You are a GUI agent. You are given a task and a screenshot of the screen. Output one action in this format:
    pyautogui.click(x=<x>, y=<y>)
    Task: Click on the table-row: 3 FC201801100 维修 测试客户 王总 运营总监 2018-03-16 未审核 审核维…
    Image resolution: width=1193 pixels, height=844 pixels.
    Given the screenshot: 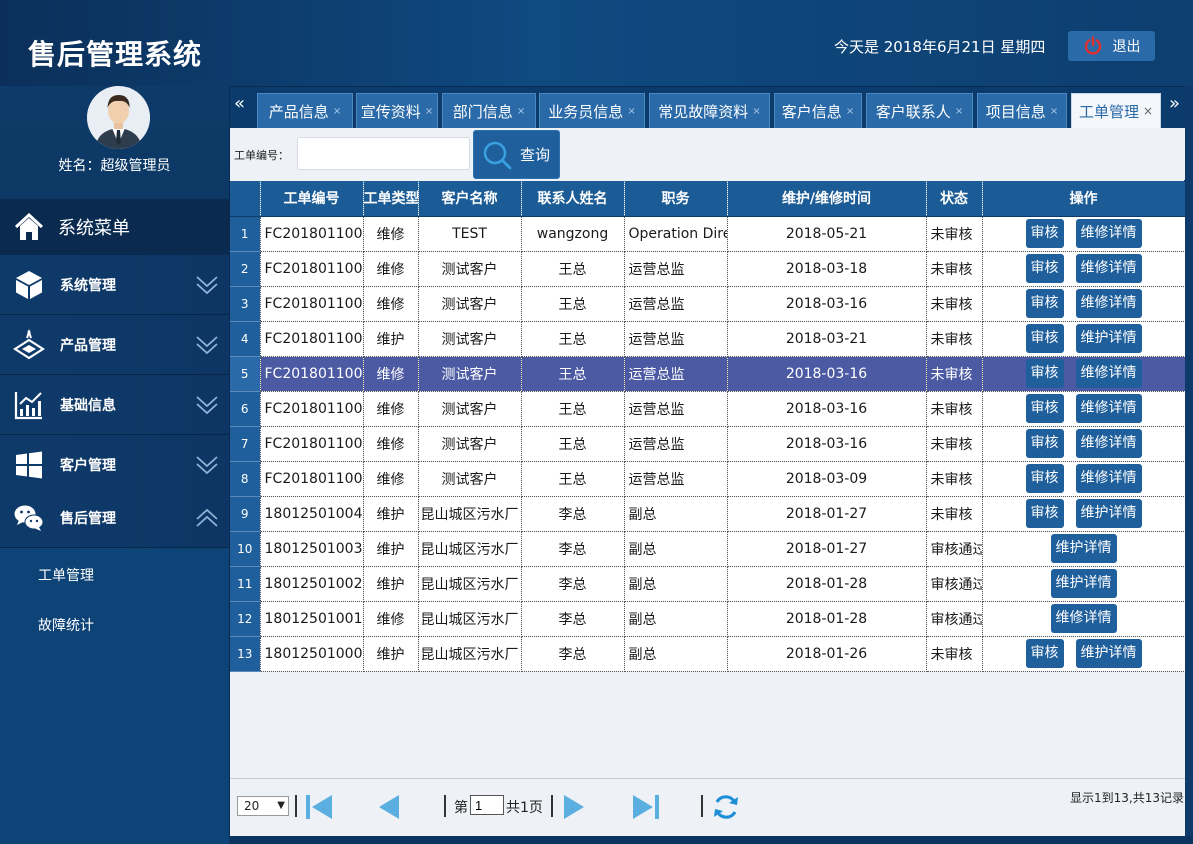 What is the action you would take?
    pyautogui.click(x=708, y=304)
    